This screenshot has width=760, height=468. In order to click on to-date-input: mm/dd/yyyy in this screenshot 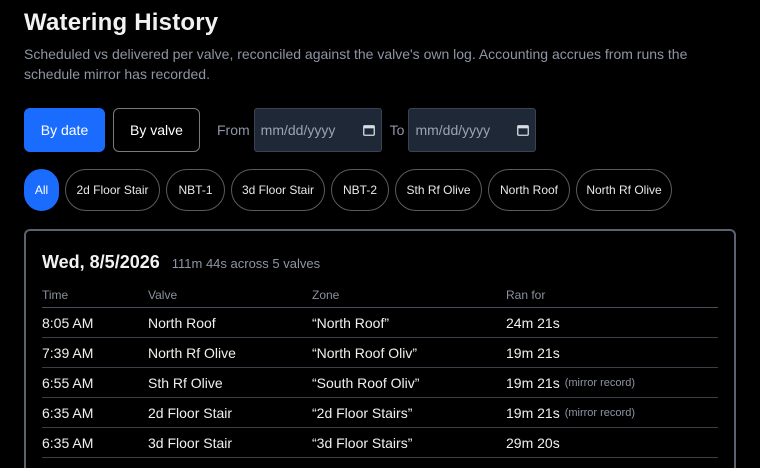, I will do `click(472, 130)`.